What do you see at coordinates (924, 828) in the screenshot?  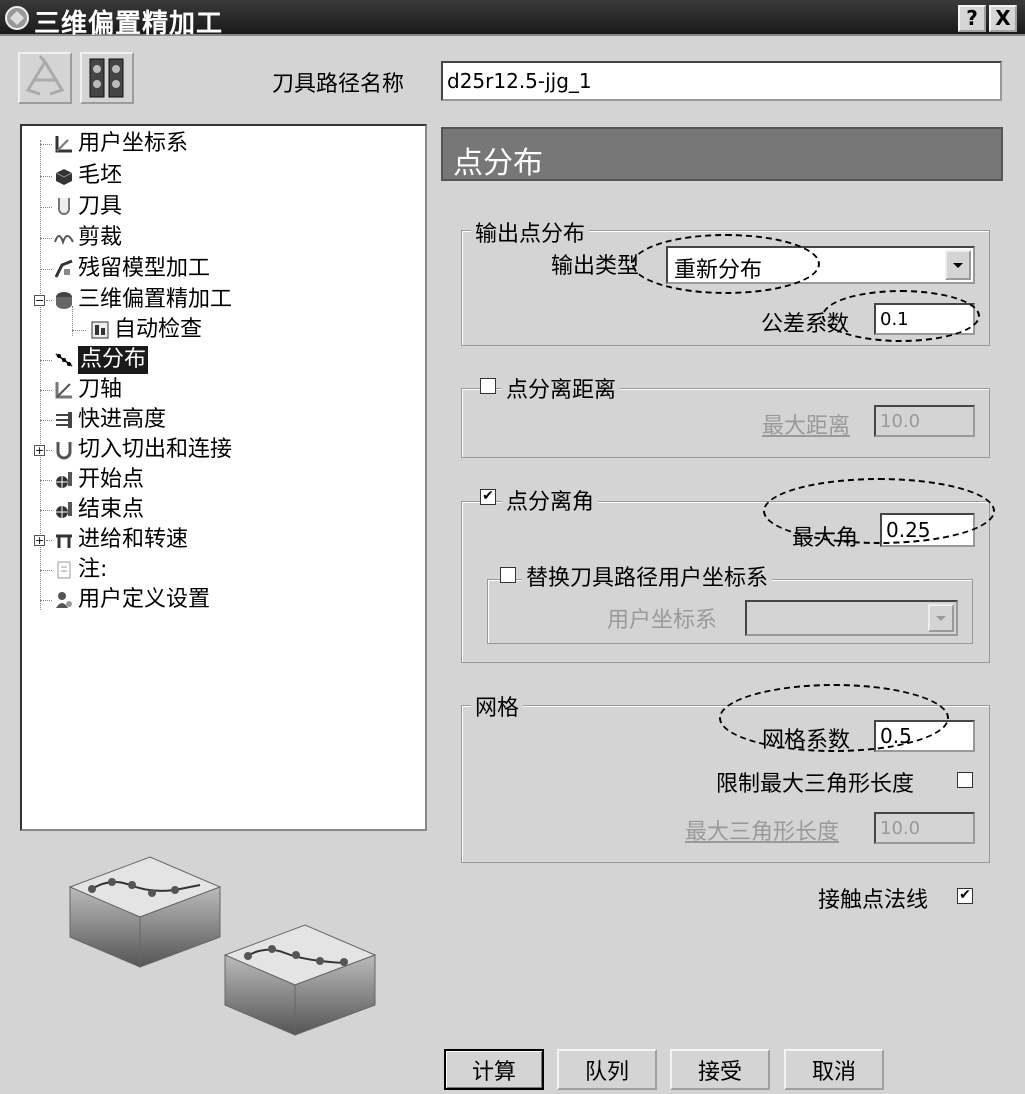 I see `max-triangle-length-input` at bounding box center [924, 828].